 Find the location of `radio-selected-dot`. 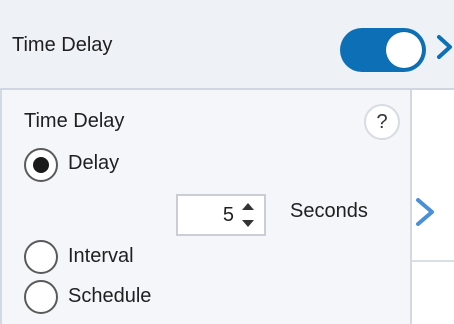

radio-selected-dot is located at coordinates (41, 165).